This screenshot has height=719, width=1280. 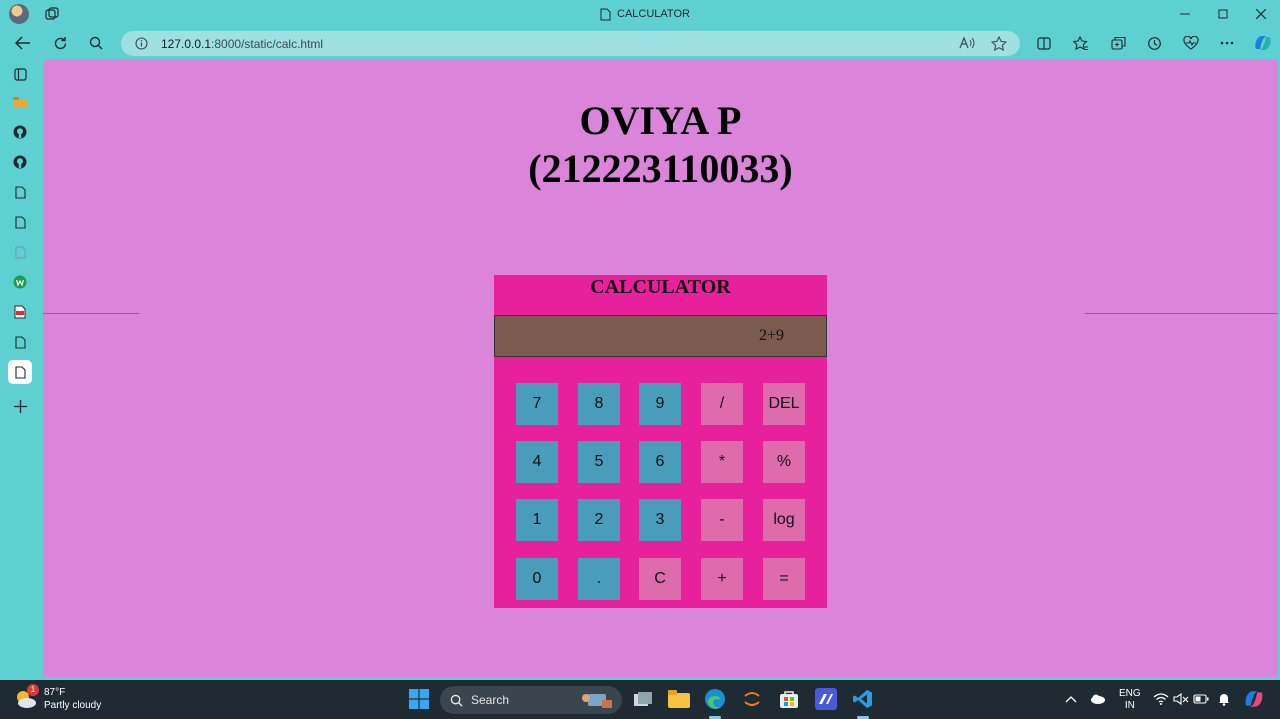 What do you see at coordinates (660, 462) in the screenshot?
I see `key-6-button: 6` at bounding box center [660, 462].